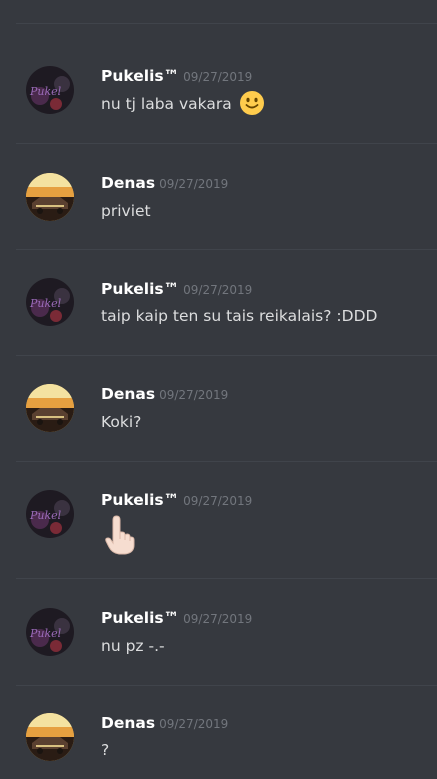 The width and height of the screenshot is (437, 779). I want to click on message-content: taip kaip ten su tais reikalais? :DDD, so click(239, 316).